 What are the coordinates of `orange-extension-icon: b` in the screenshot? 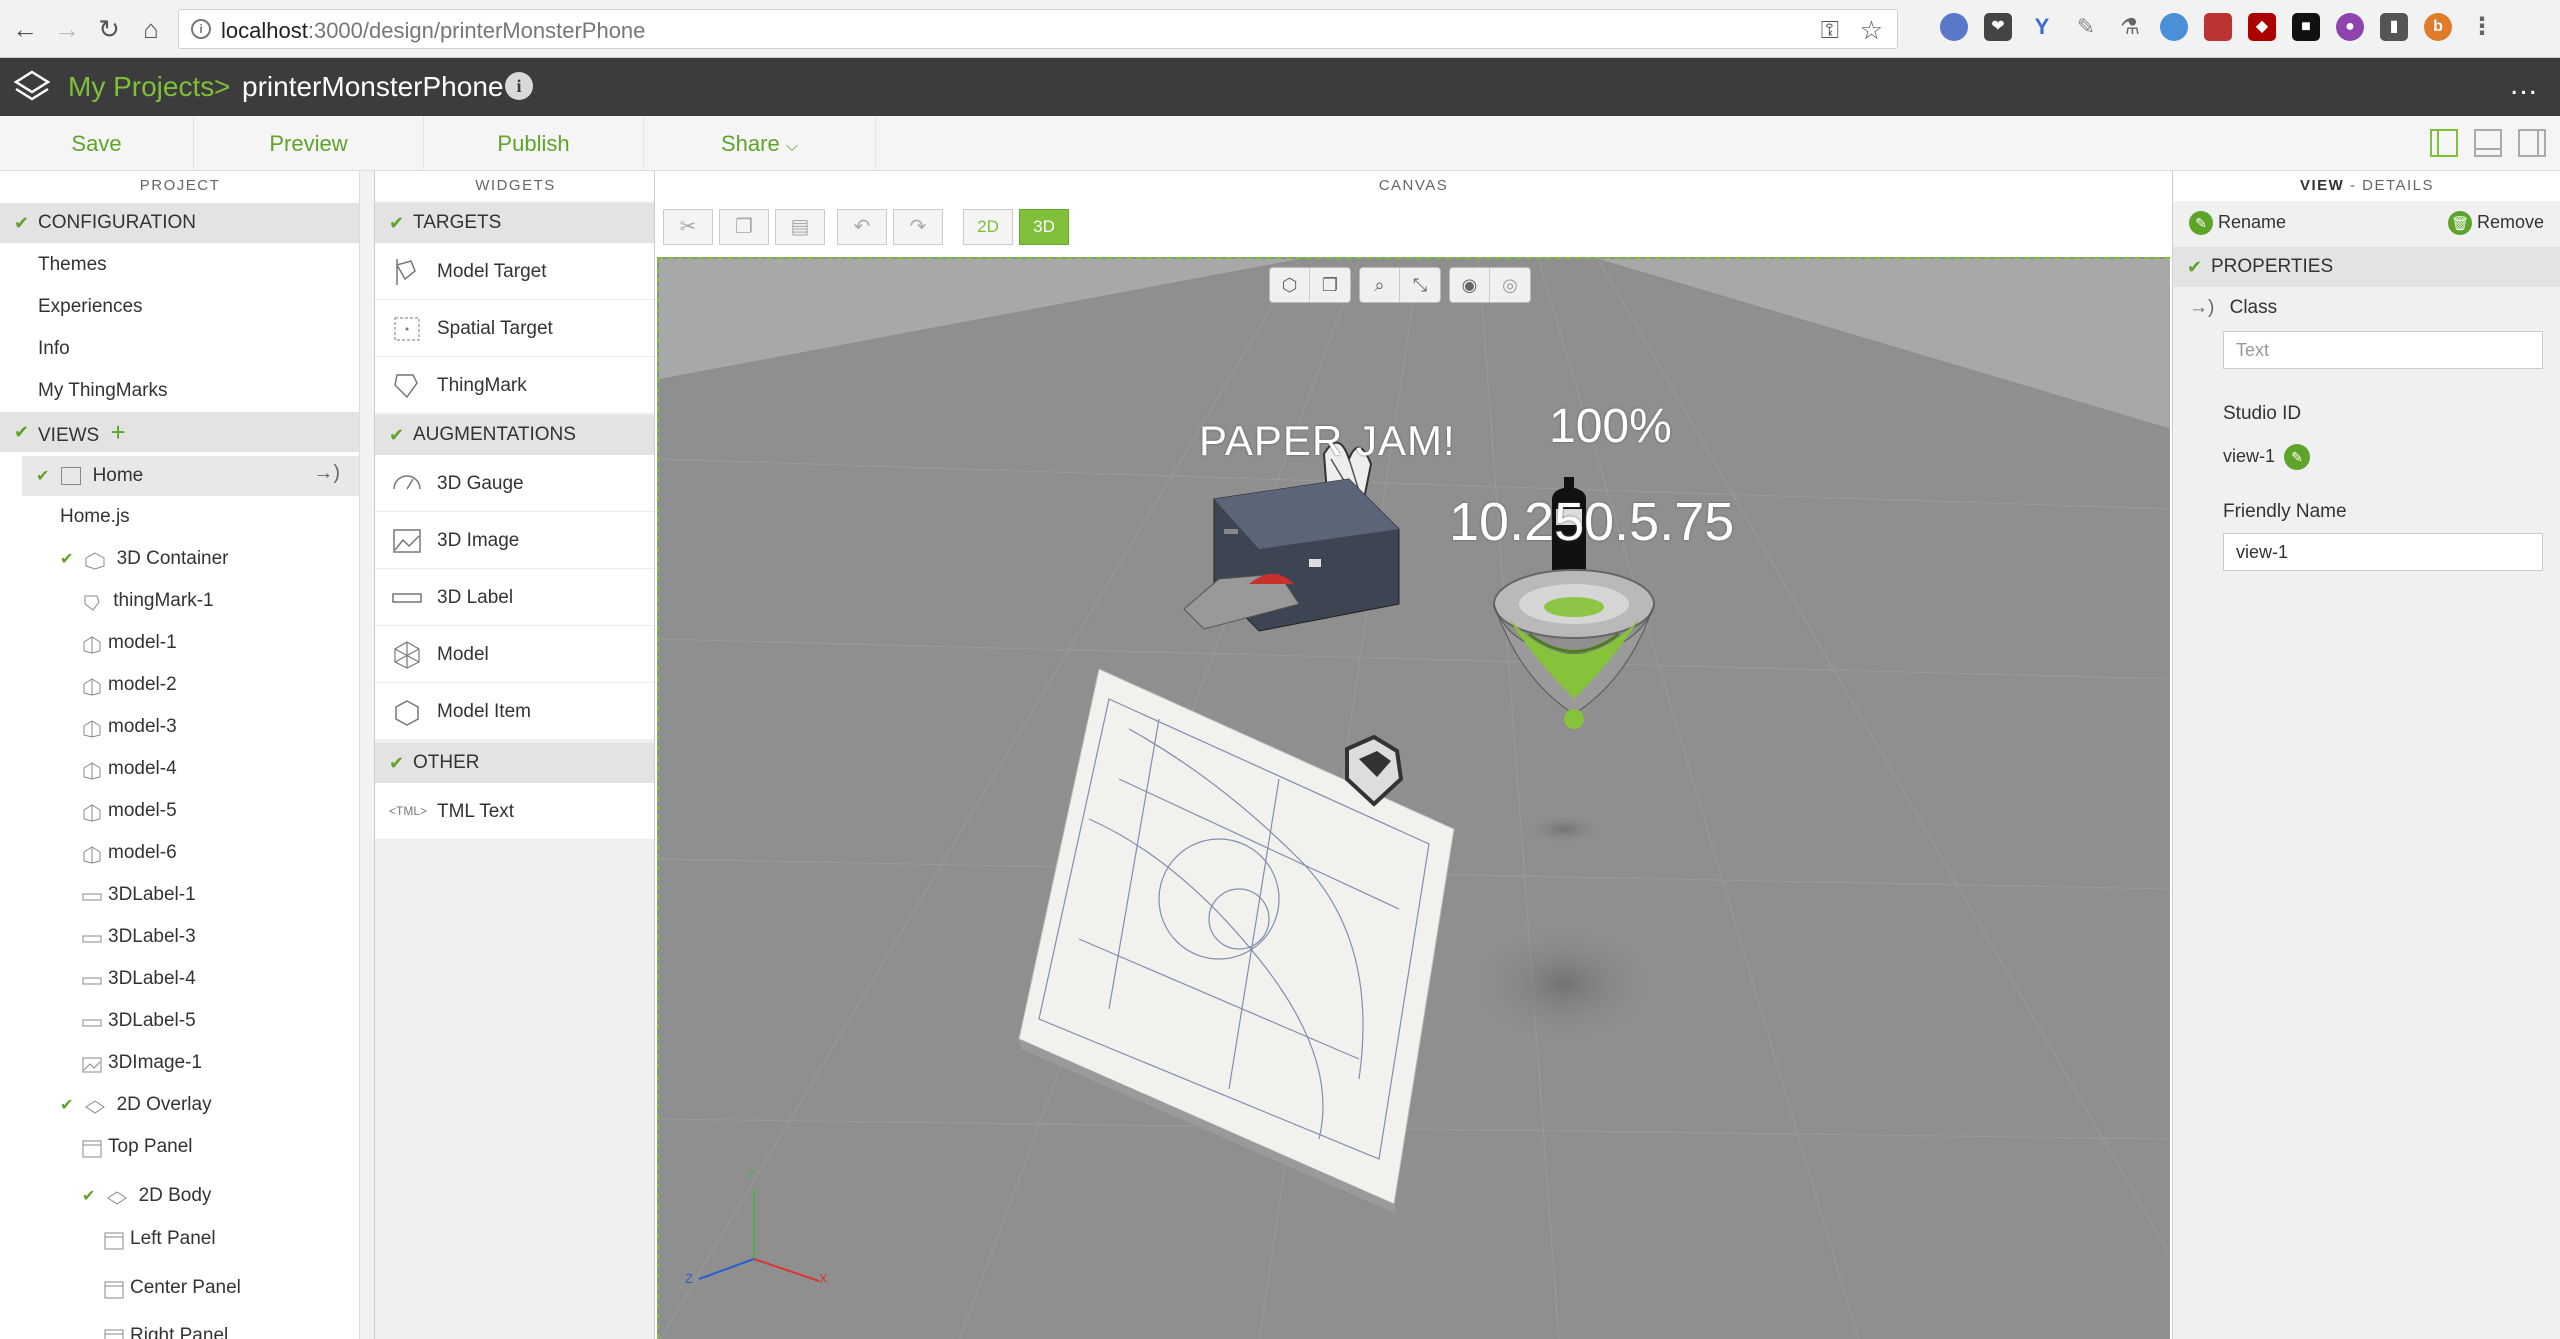 It's located at (2438, 27).